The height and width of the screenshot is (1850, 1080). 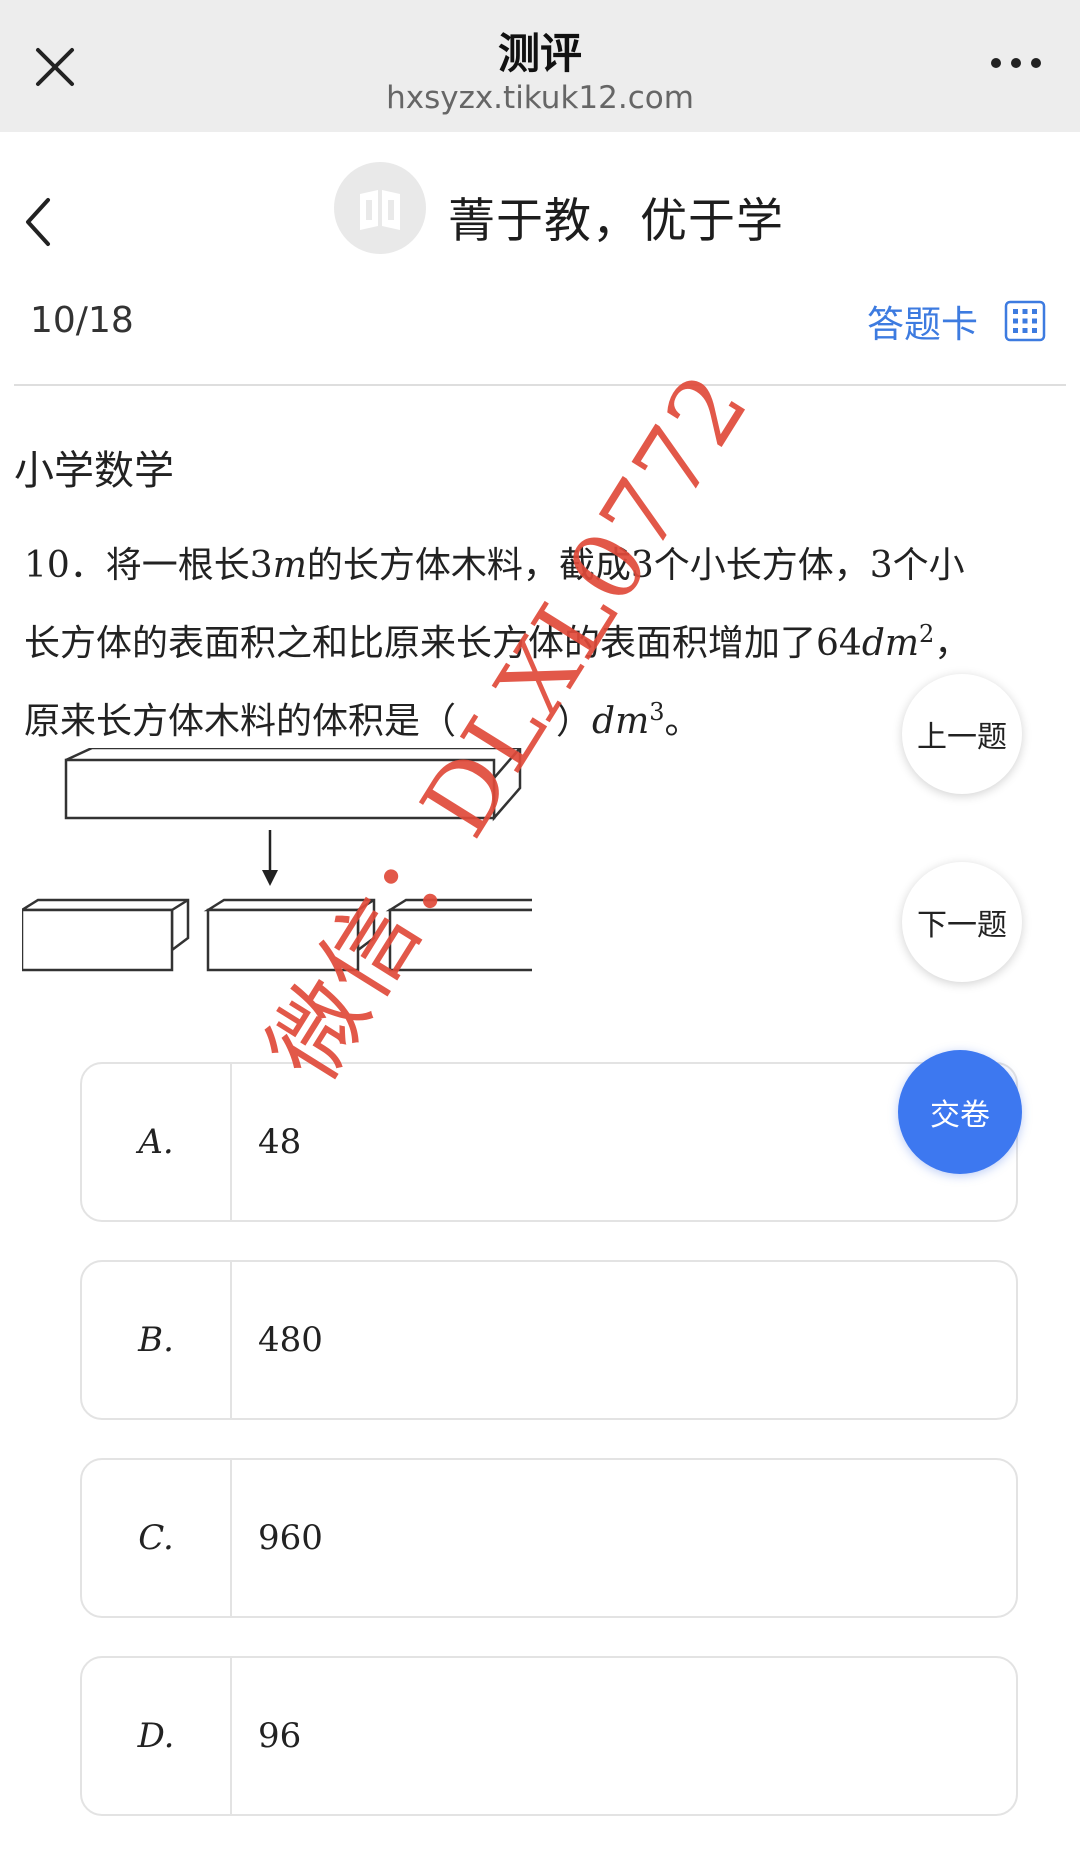 What do you see at coordinates (494, 565) in the screenshot?
I see `question-line-1: 10．将一根长3m的长方体木料，截成3个小长方体，3个小` at bounding box center [494, 565].